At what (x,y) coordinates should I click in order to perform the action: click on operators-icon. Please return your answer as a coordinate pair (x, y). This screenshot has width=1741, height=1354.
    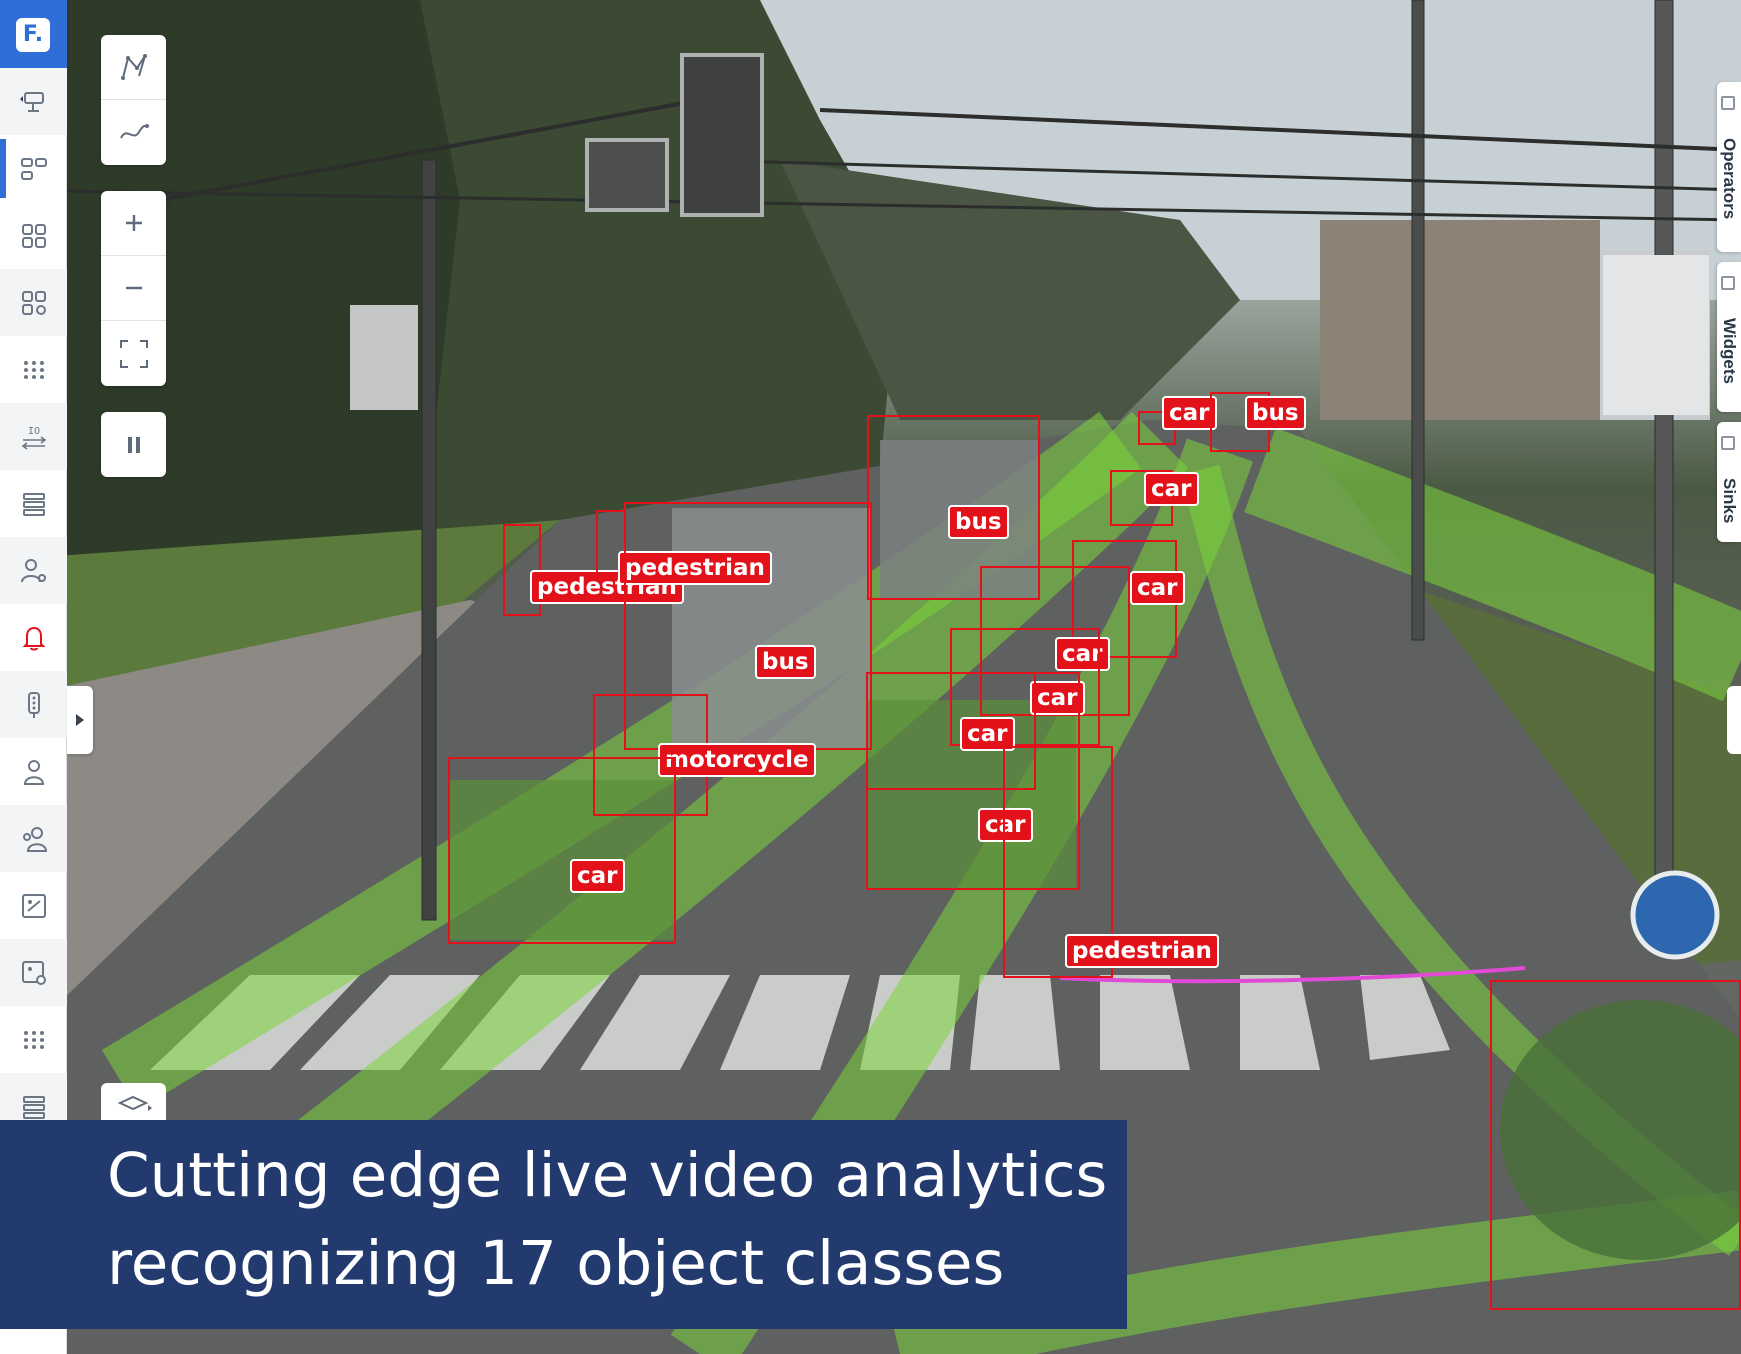
    Looking at the image, I should click on (1728, 103).